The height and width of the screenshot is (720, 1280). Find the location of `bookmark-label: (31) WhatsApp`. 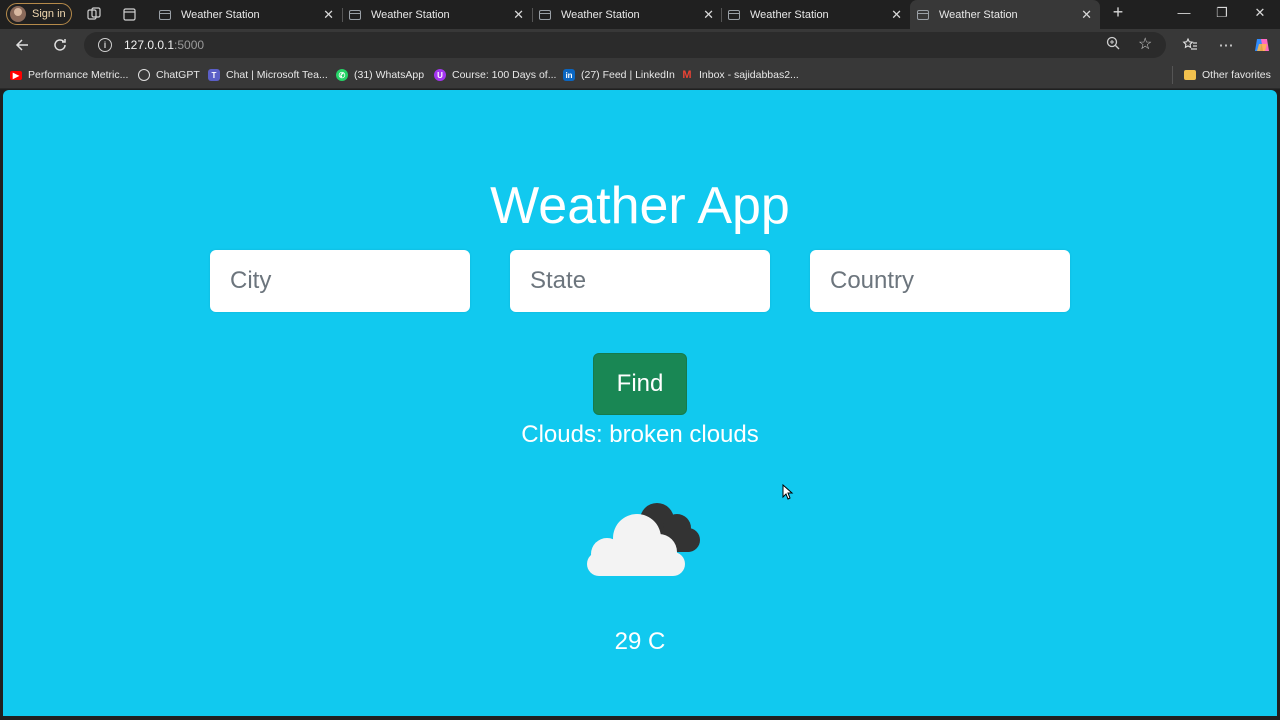

bookmark-label: (31) WhatsApp is located at coordinates (389, 75).